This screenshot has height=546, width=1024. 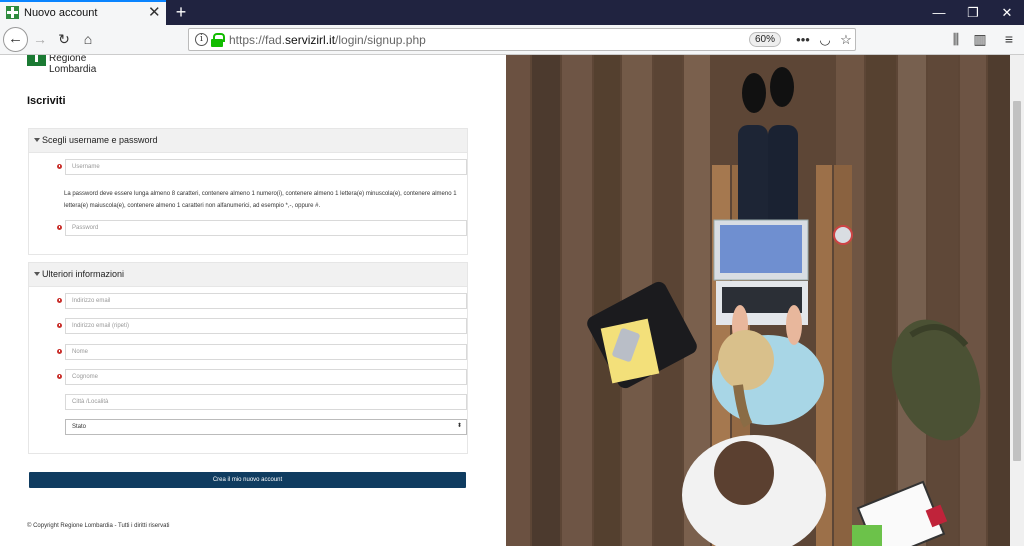 What do you see at coordinates (980, 39) in the screenshot?
I see `sidebar-icon: ▥` at bounding box center [980, 39].